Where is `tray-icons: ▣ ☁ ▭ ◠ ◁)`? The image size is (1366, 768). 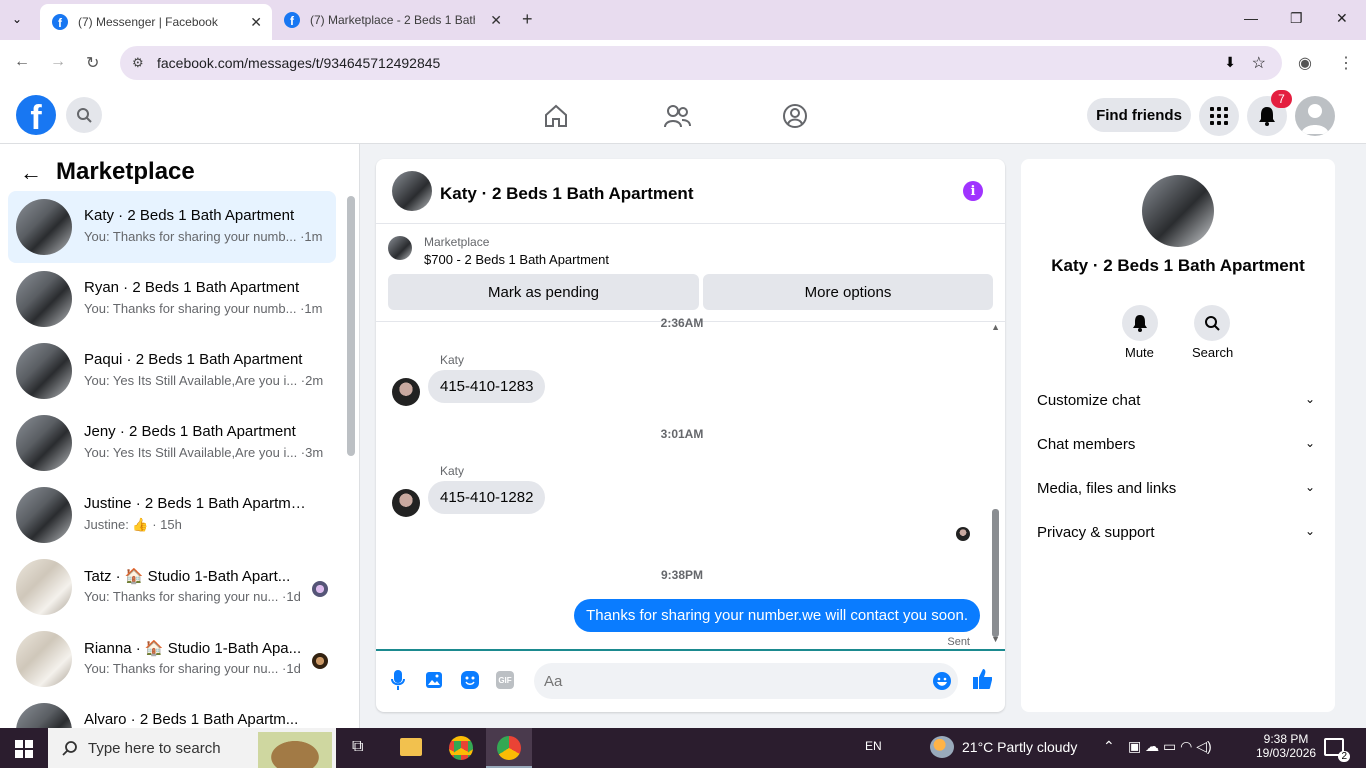
tray-icons: ▣ ☁ ▭ ◠ ◁) is located at coordinates (1170, 746).